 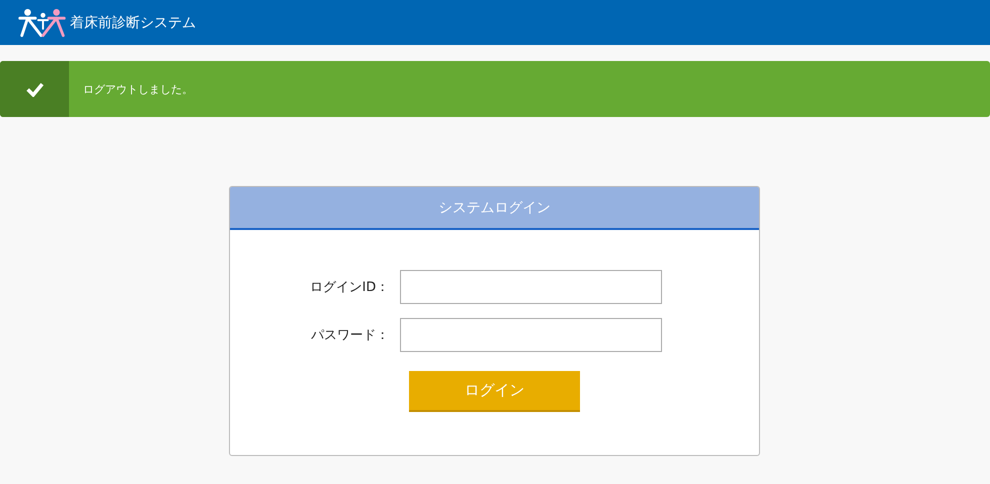 What do you see at coordinates (349, 287) in the screenshot?
I see `field-label: ログインID：` at bounding box center [349, 287].